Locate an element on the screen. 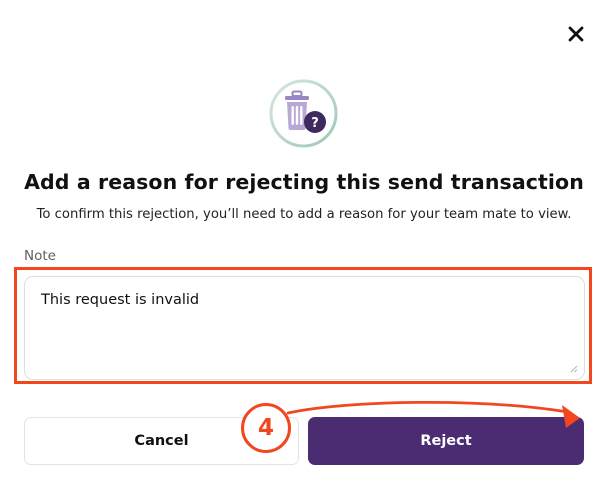 This screenshot has width=608, height=494. close-icon is located at coordinates (576, 34).